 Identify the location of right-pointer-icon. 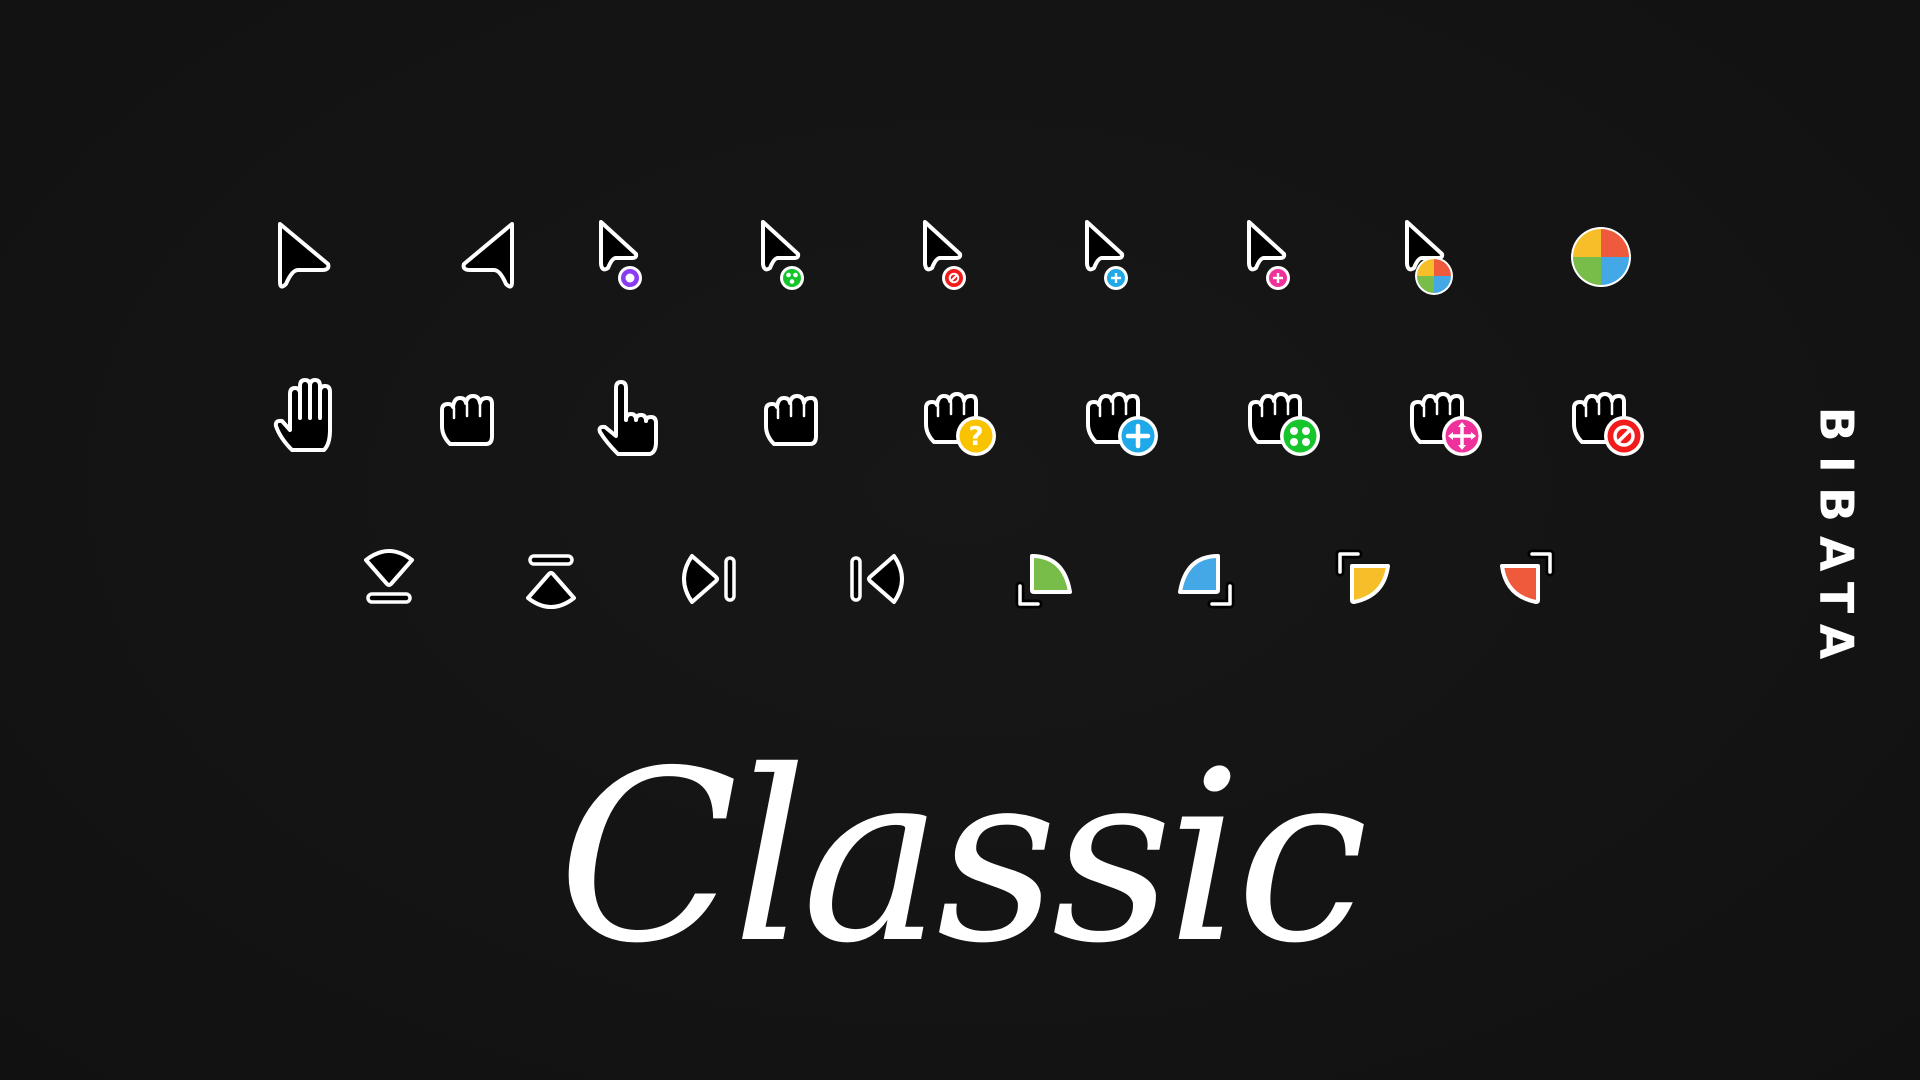
(487, 255).